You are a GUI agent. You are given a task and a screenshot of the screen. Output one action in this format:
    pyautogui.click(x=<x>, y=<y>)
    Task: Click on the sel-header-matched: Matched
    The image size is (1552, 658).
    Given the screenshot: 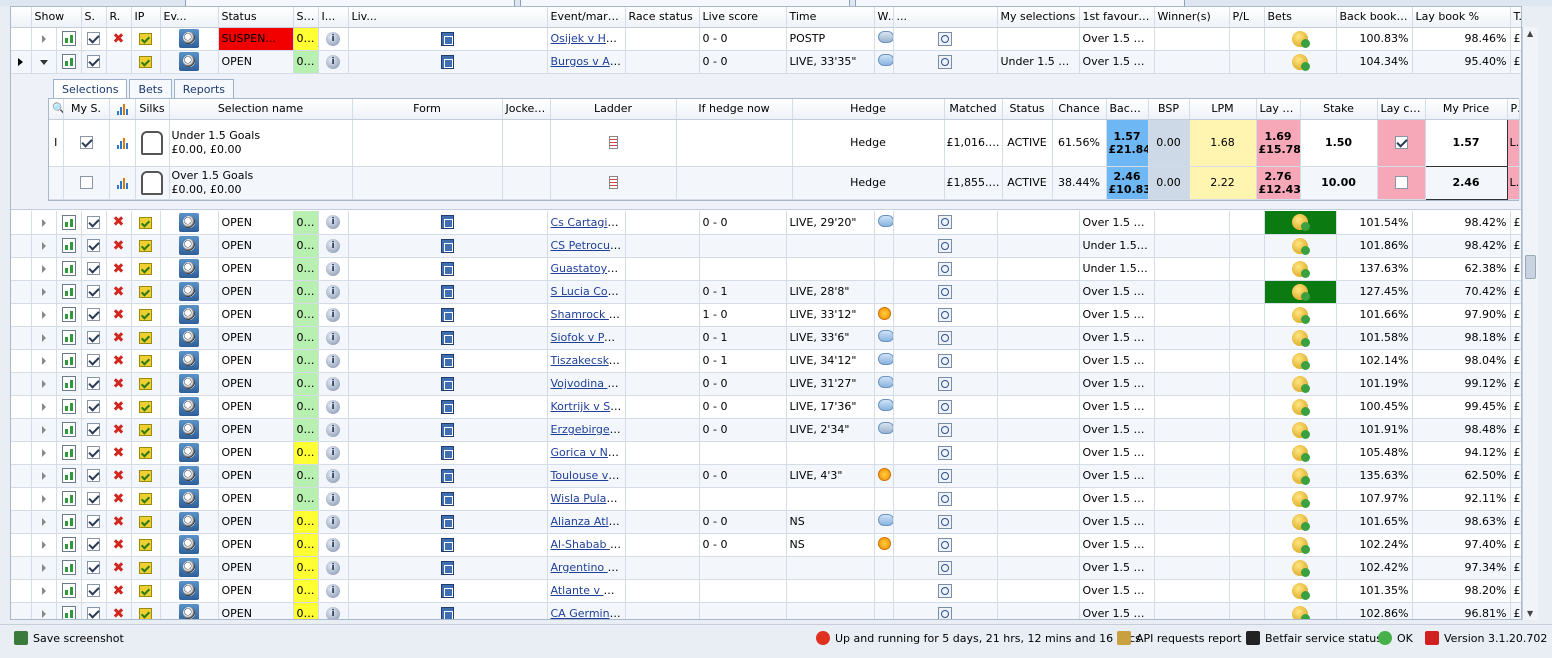 What is the action you would take?
    pyautogui.click(x=973, y=109)
    